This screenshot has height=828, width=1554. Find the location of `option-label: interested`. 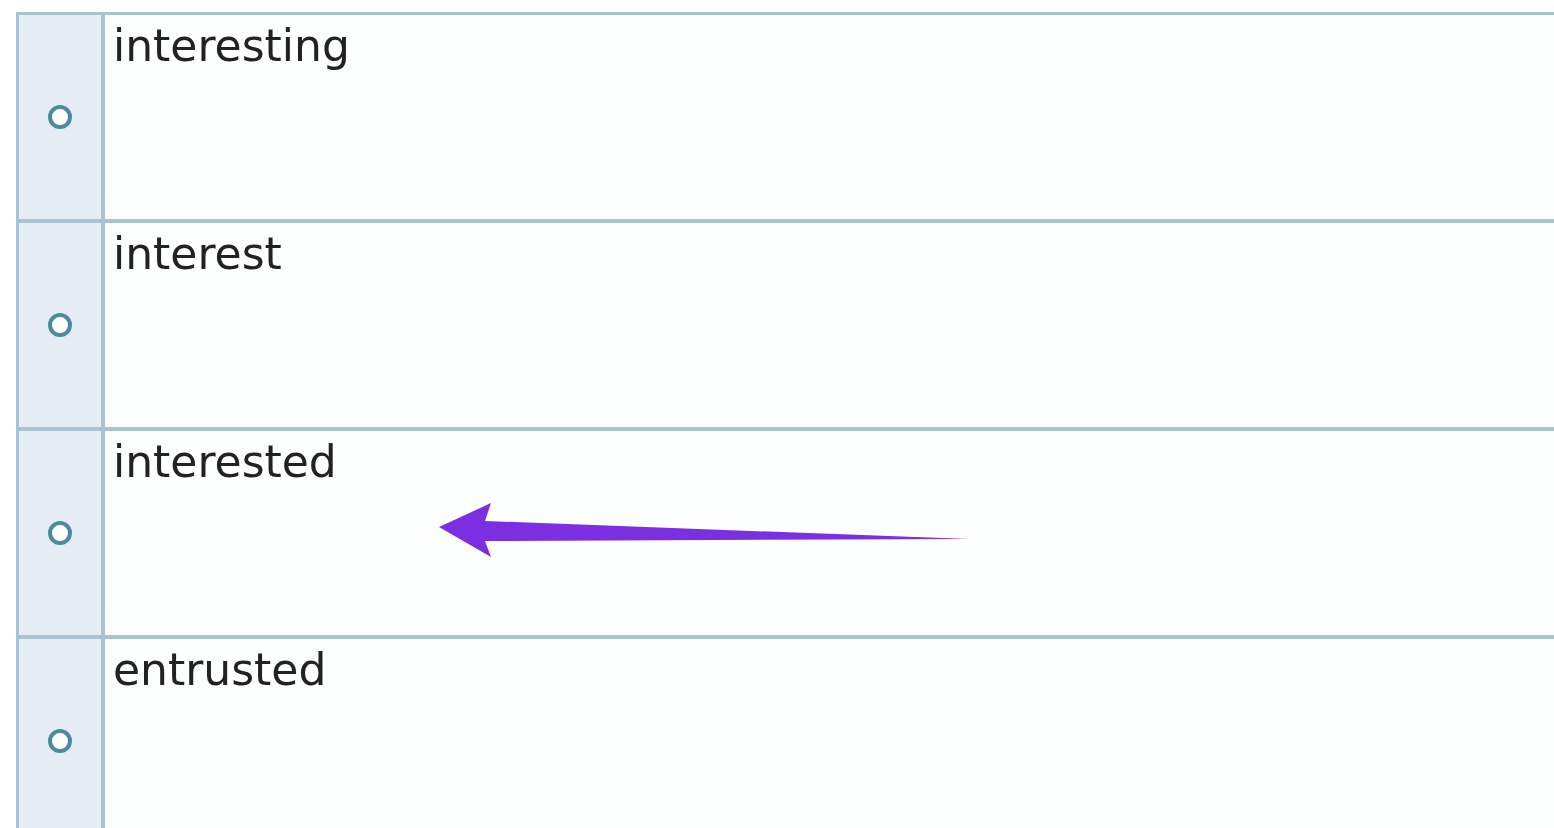

option-label: interested is located at coordinates (225, 461).